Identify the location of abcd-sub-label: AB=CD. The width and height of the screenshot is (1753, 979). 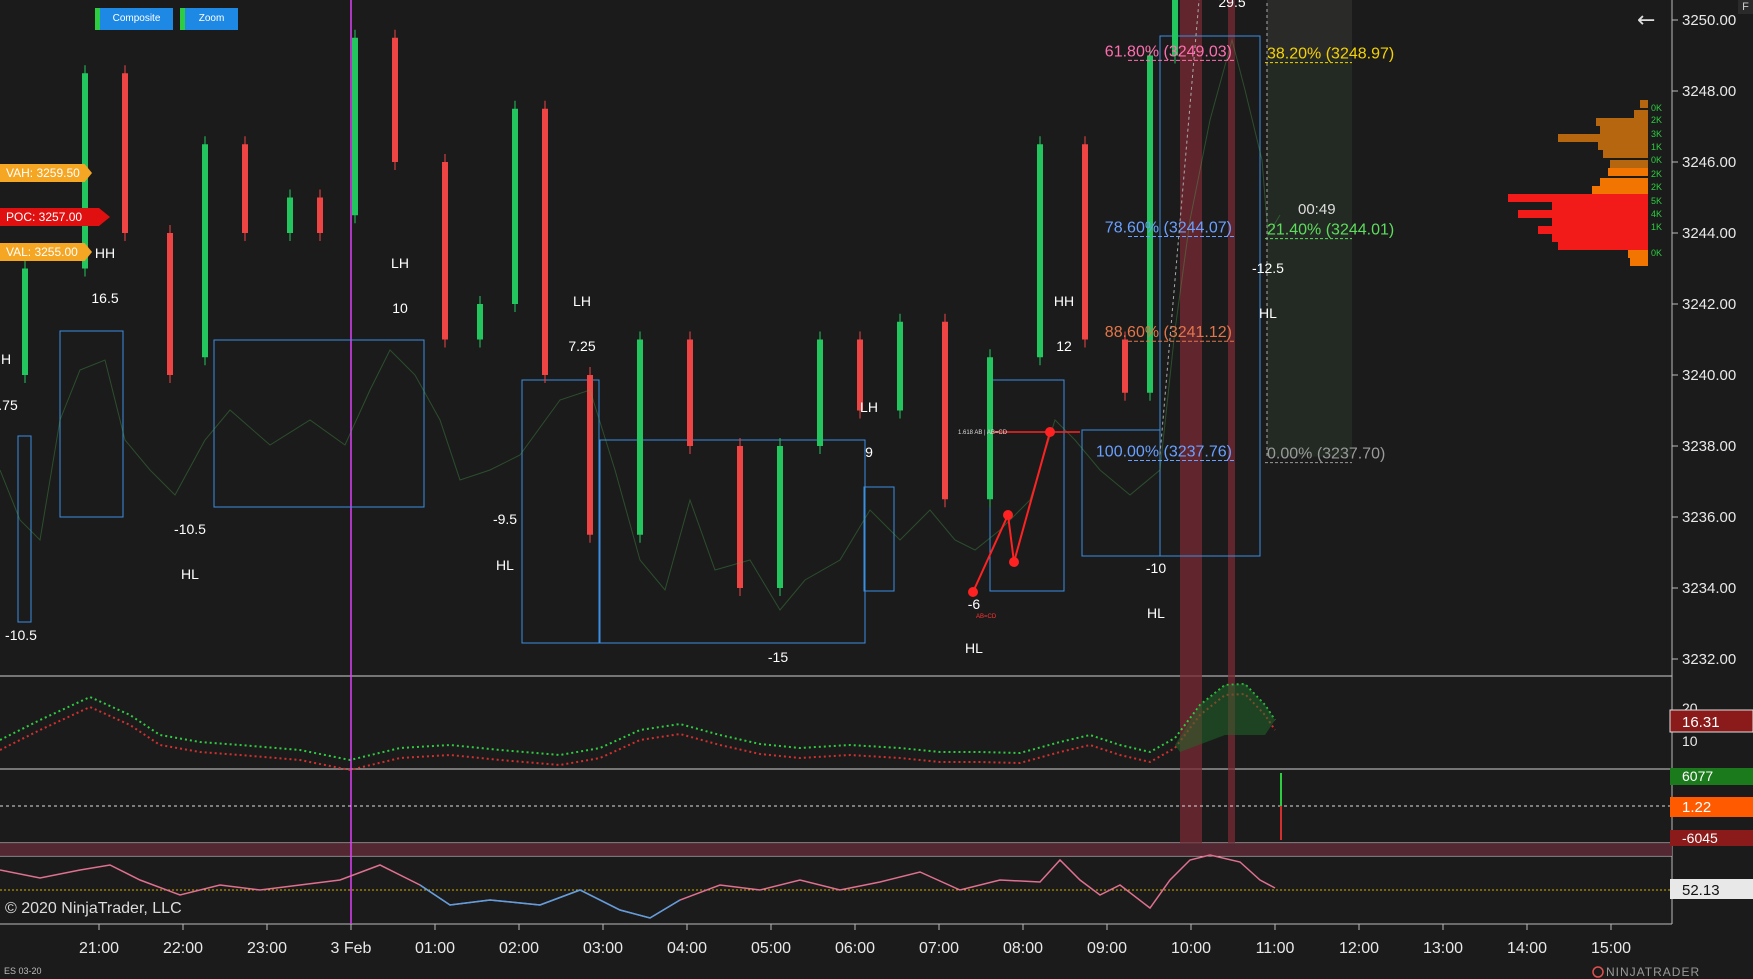
(986, 617).